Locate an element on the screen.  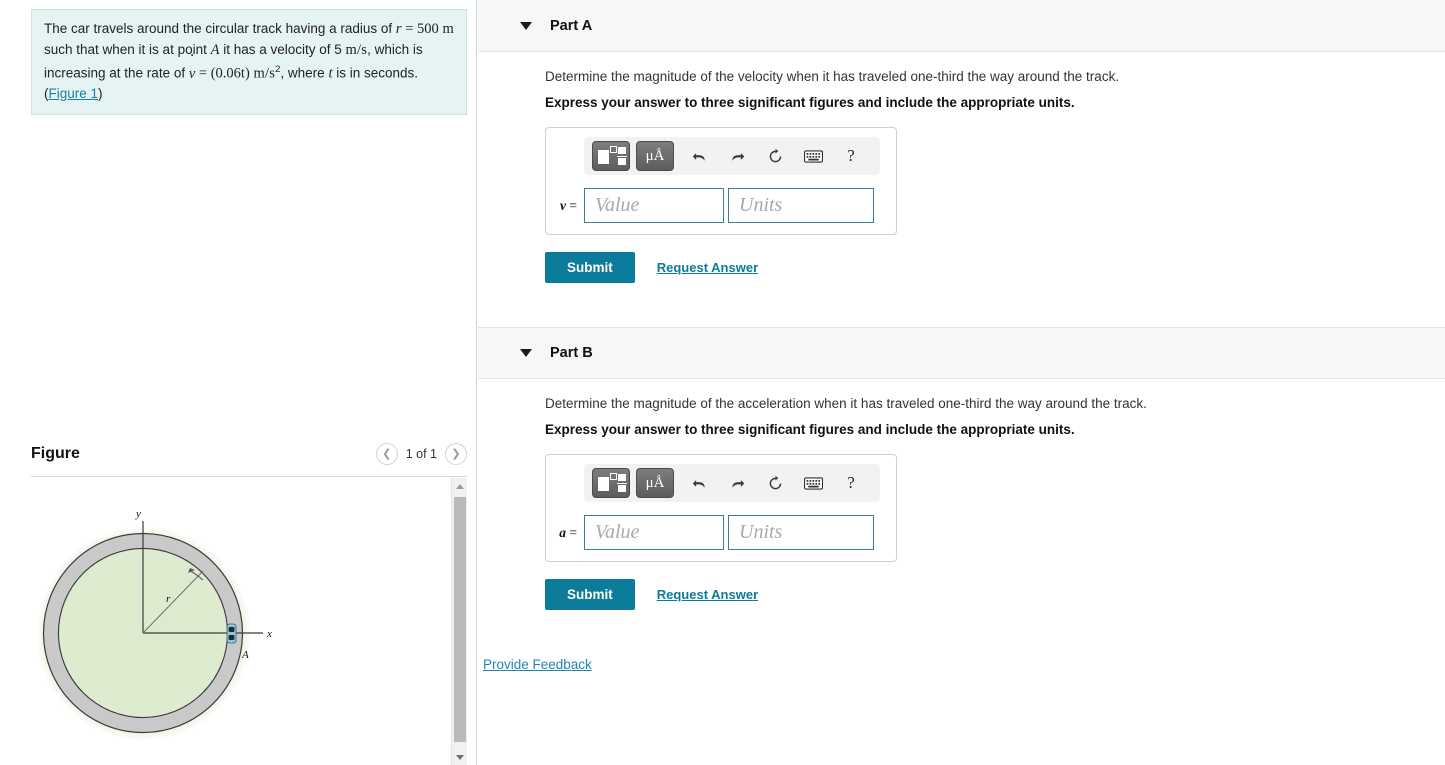
part-a-equals-sign: = is located at coordinates (573, 205).